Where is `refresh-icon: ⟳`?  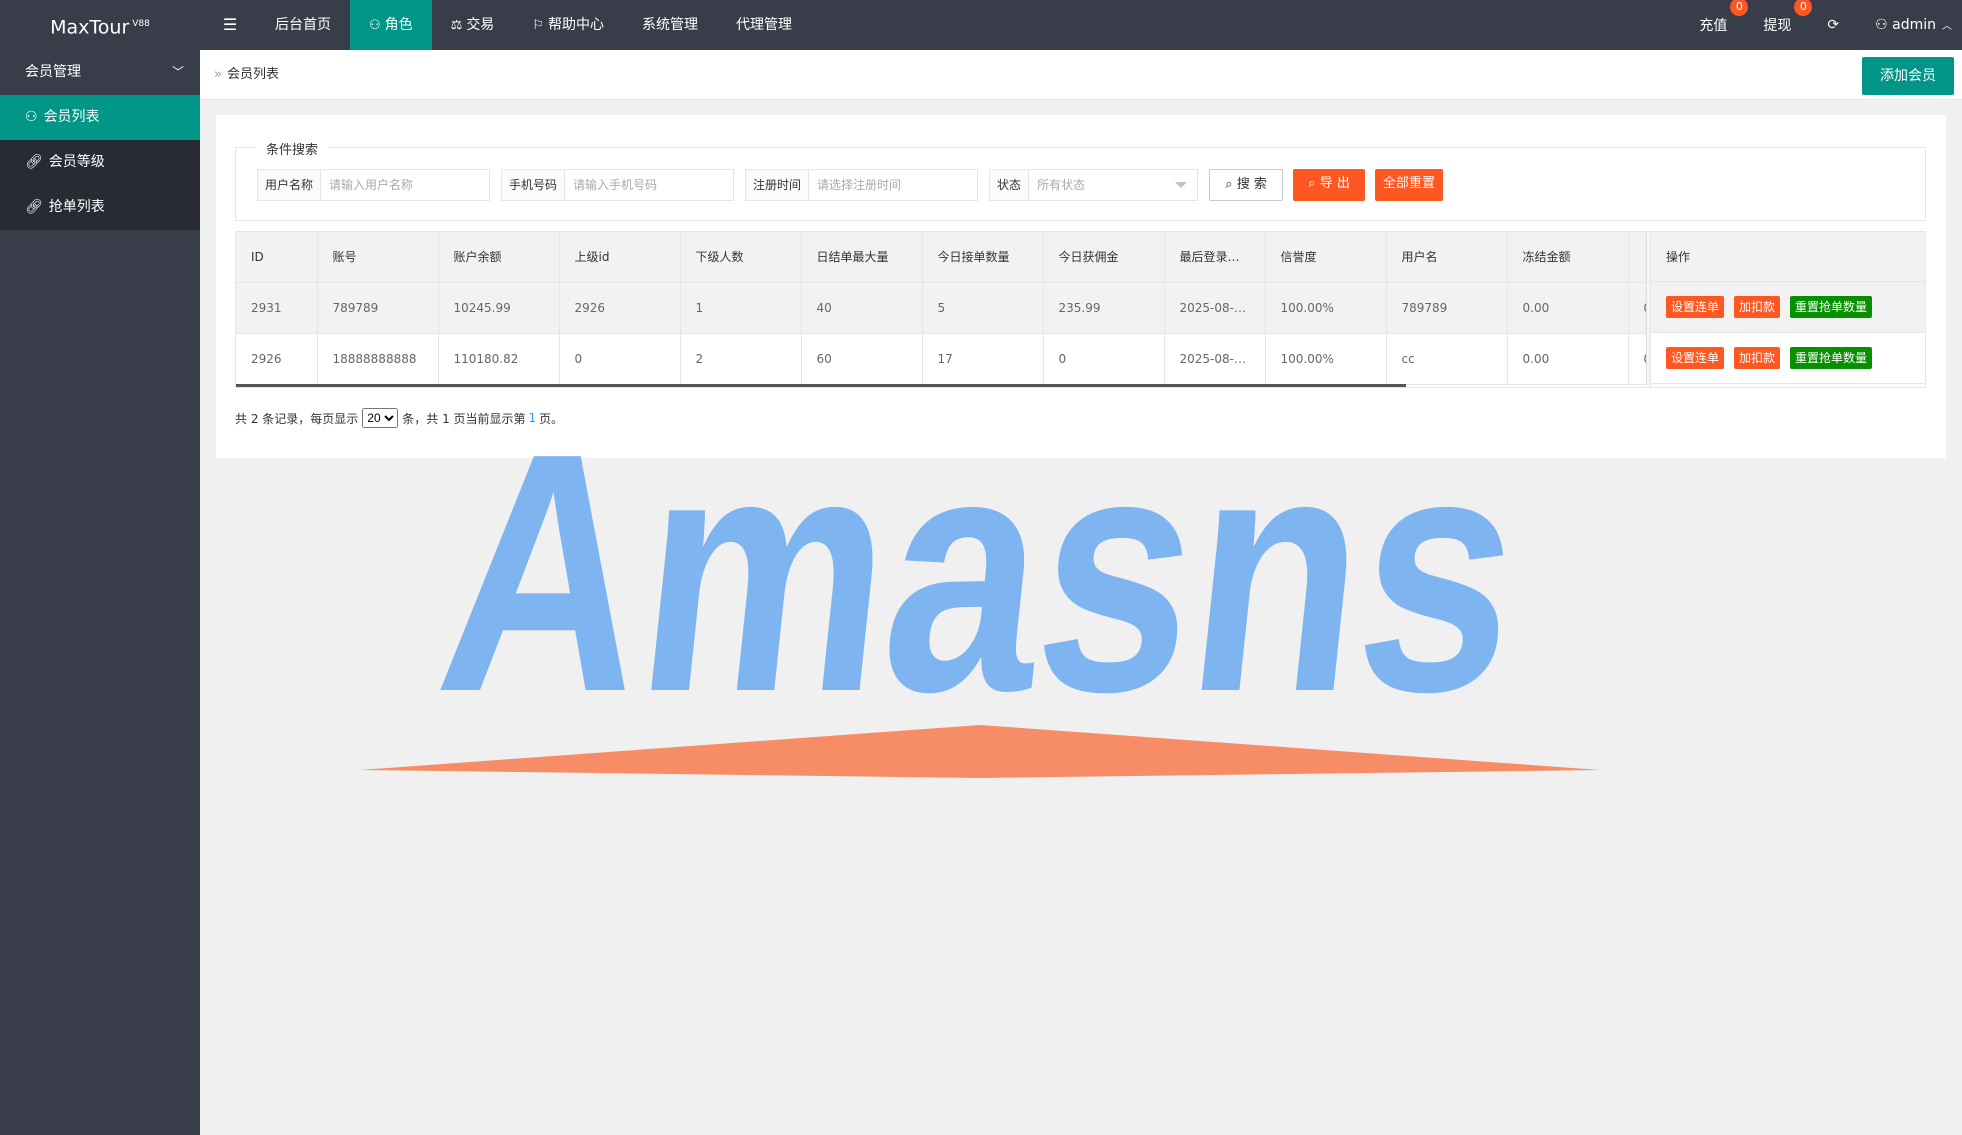 refresh-icon: ⟳ is located at coordinates (1833, 25).